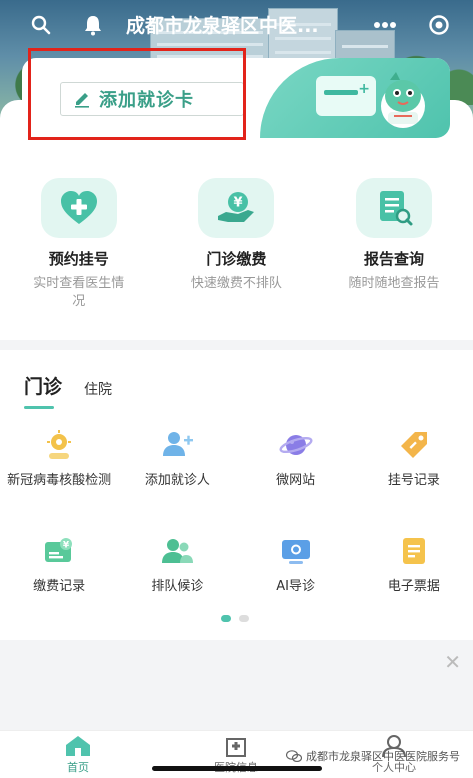 This screenshot has width=473, height=778. I want to click on tab-bar: 门诊 住院, so click(68, 390).